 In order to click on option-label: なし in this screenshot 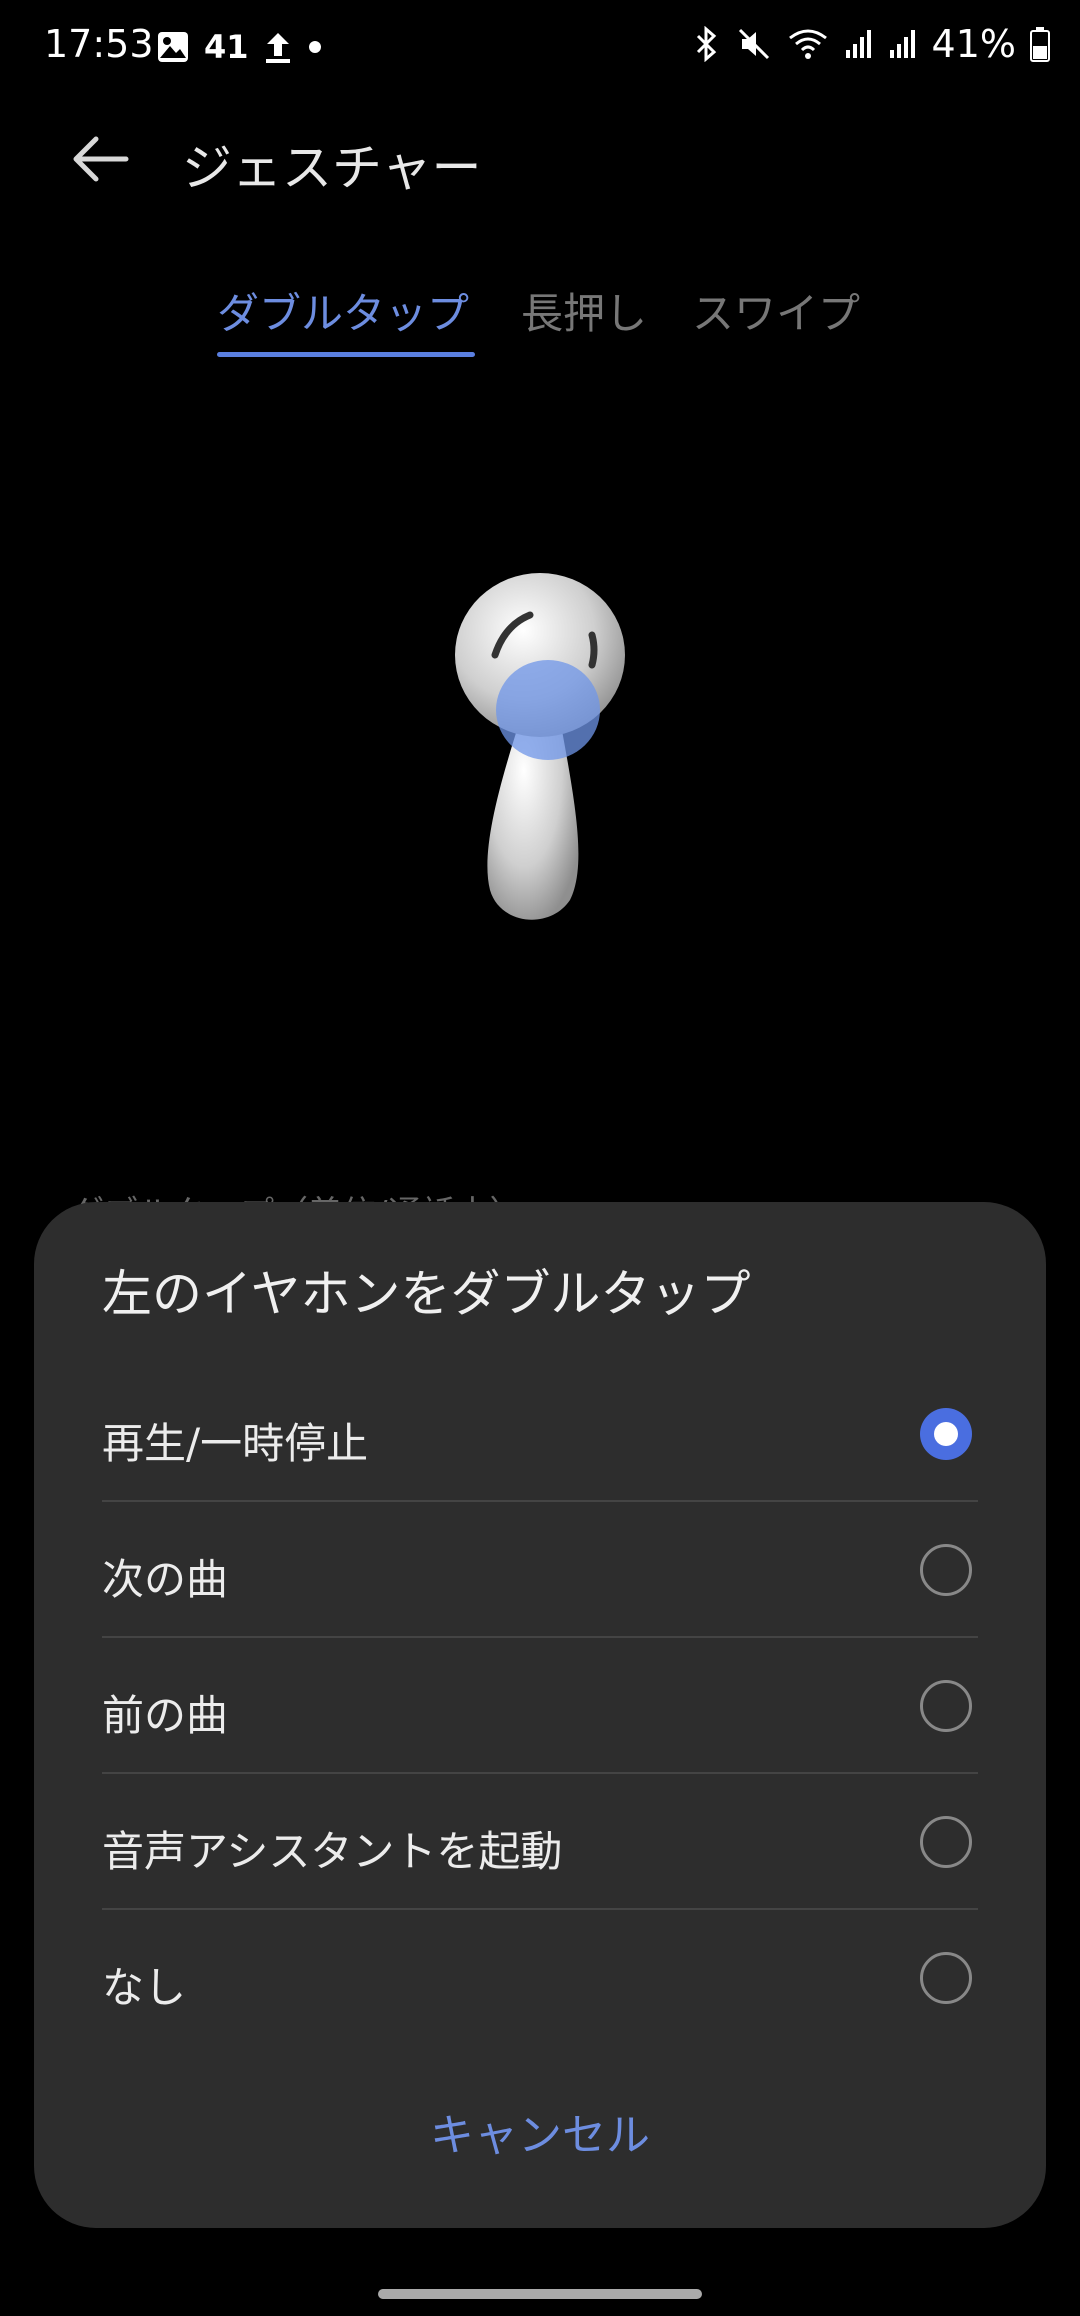, I will do `click(144, 1987)`.